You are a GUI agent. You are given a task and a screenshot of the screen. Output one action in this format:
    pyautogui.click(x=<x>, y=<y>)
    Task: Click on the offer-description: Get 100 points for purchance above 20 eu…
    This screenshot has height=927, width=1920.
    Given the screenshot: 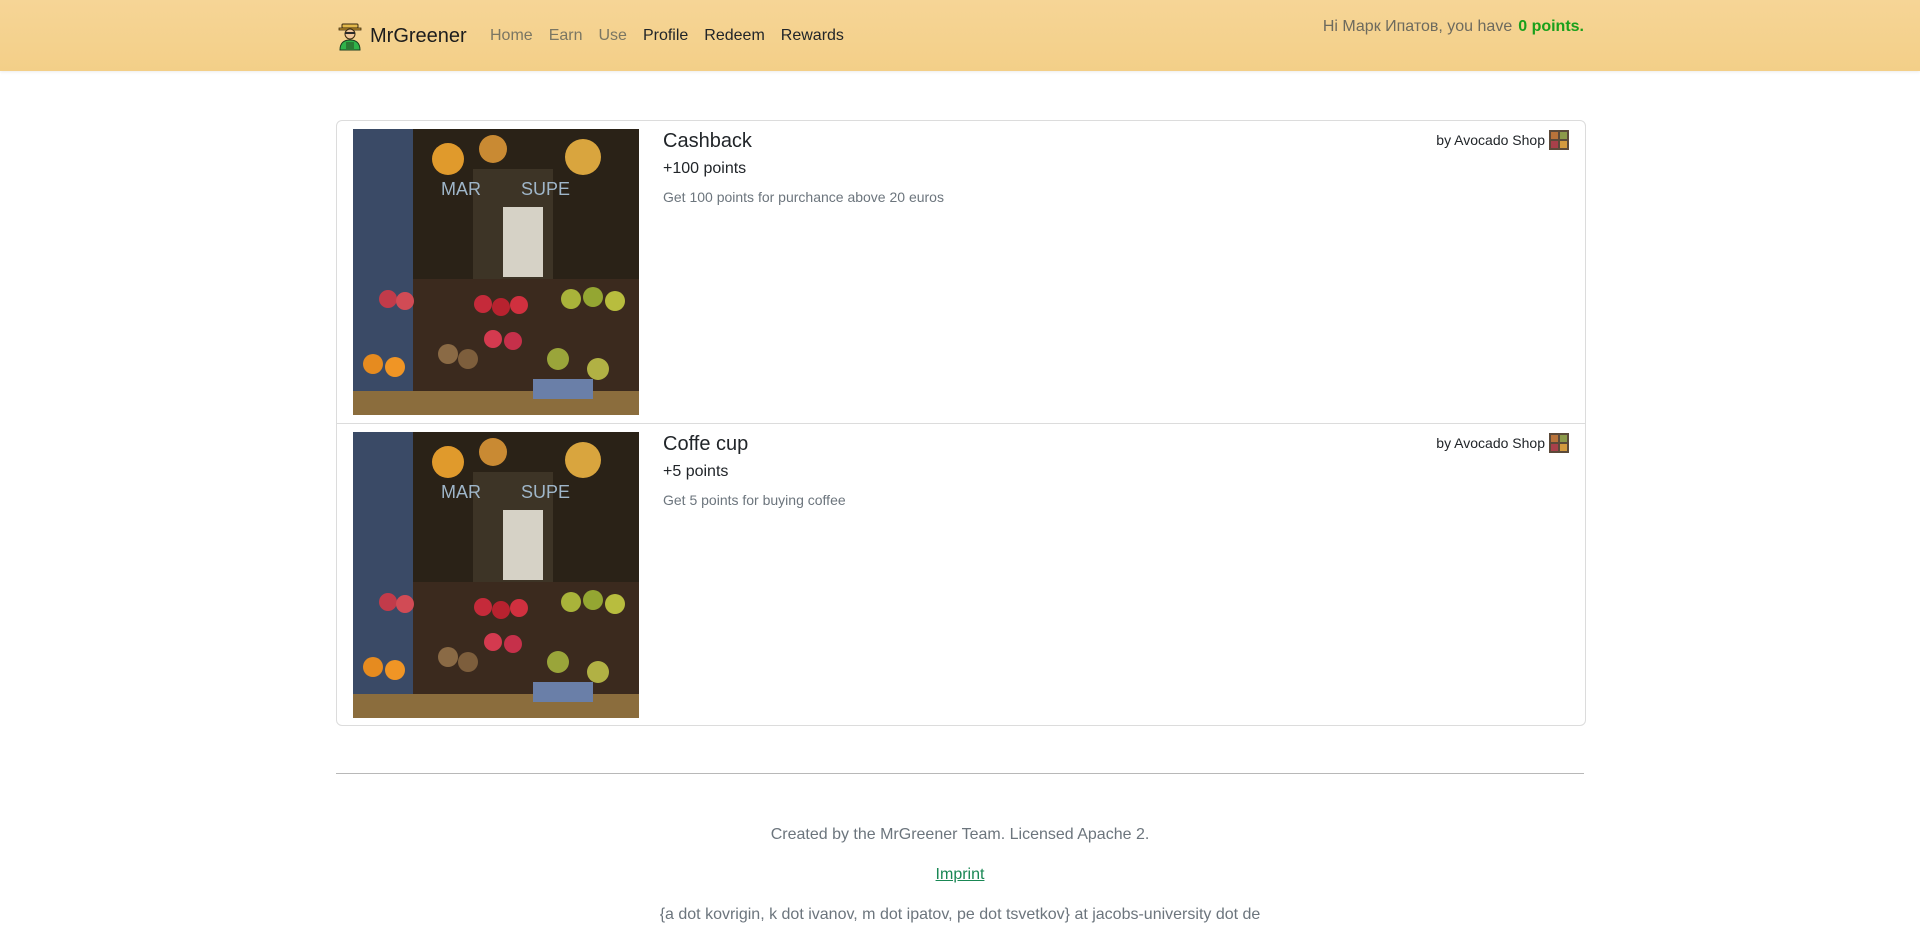 What is the action you would take?
    pyautogui.click(x=803, y=197)
    